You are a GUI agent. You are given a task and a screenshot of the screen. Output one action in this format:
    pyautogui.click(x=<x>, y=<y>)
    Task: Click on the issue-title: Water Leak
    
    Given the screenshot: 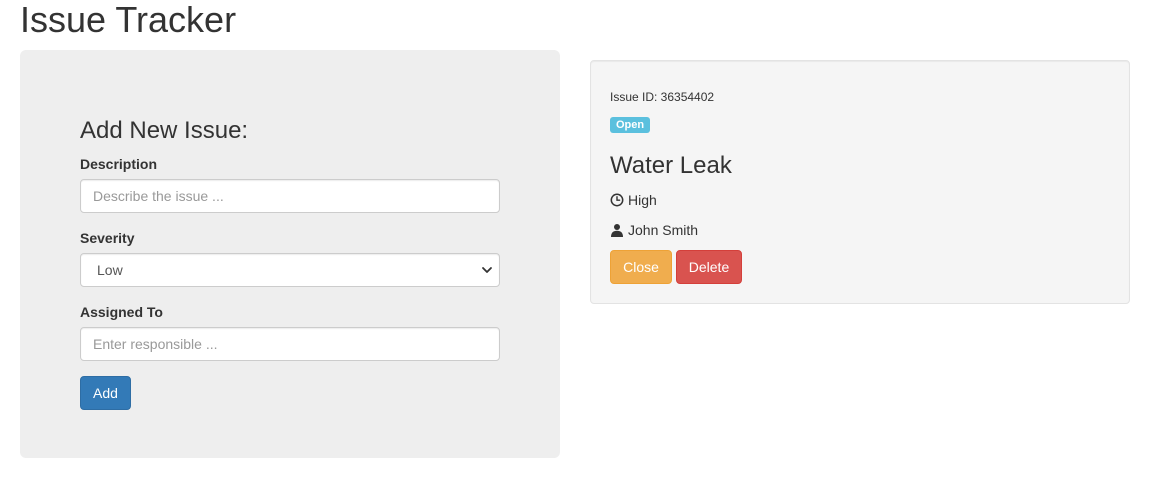 What is the action you would take?
    pyautogui.click(x=671, y=165)
    